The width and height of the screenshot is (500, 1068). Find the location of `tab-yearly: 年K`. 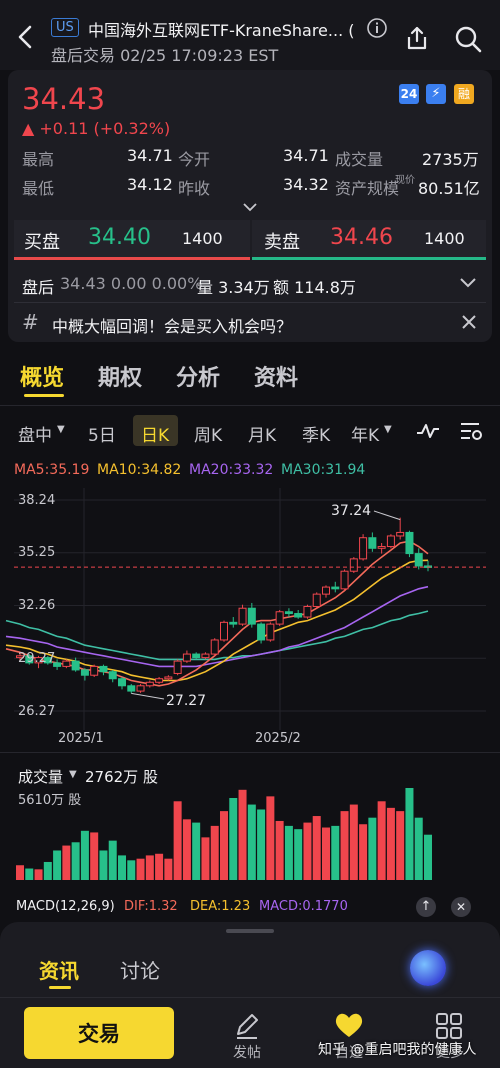

tab-yearly: 年K is located at coordinates (365, 433).